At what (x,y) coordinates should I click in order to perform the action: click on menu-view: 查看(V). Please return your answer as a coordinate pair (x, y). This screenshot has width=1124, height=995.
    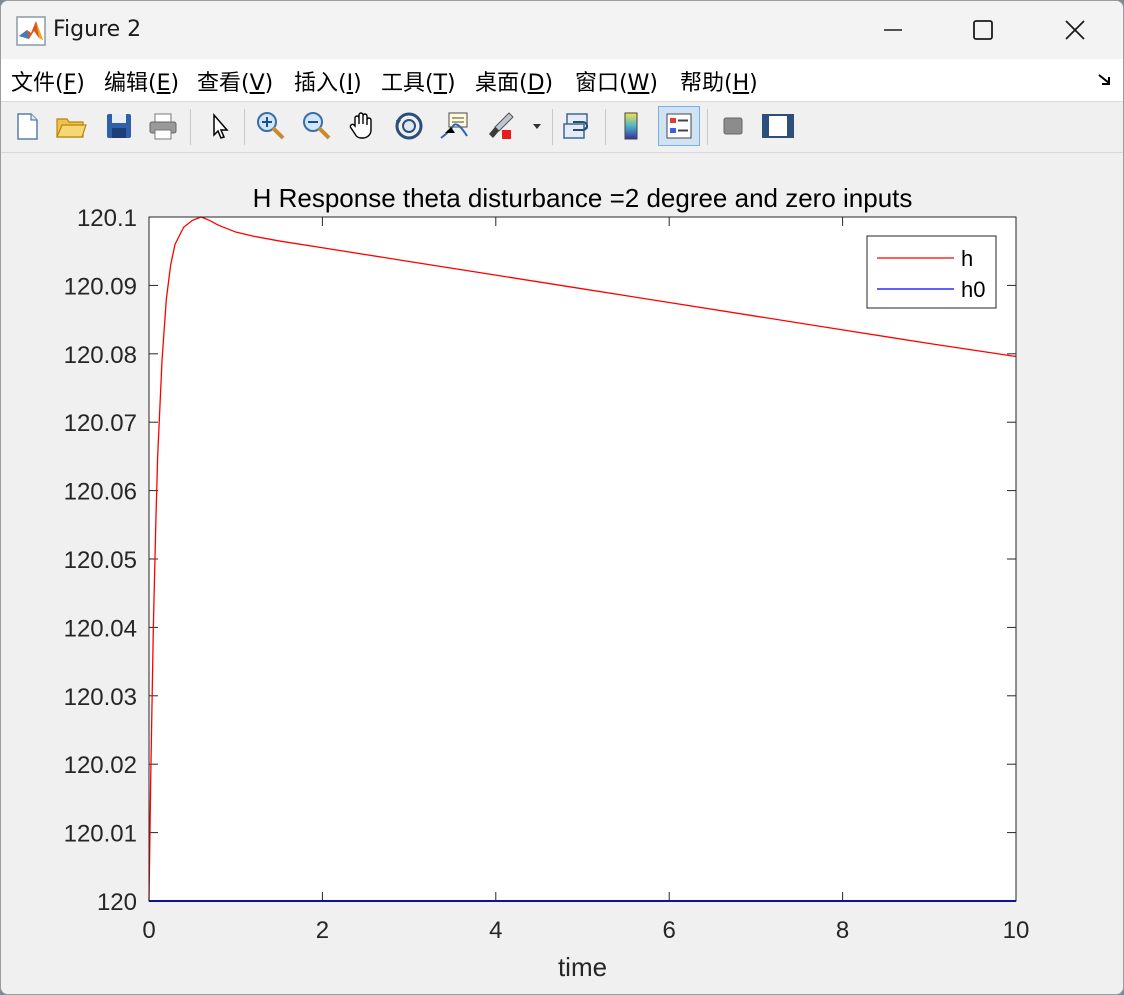
    Looking at the image, I should click on (235, 81).